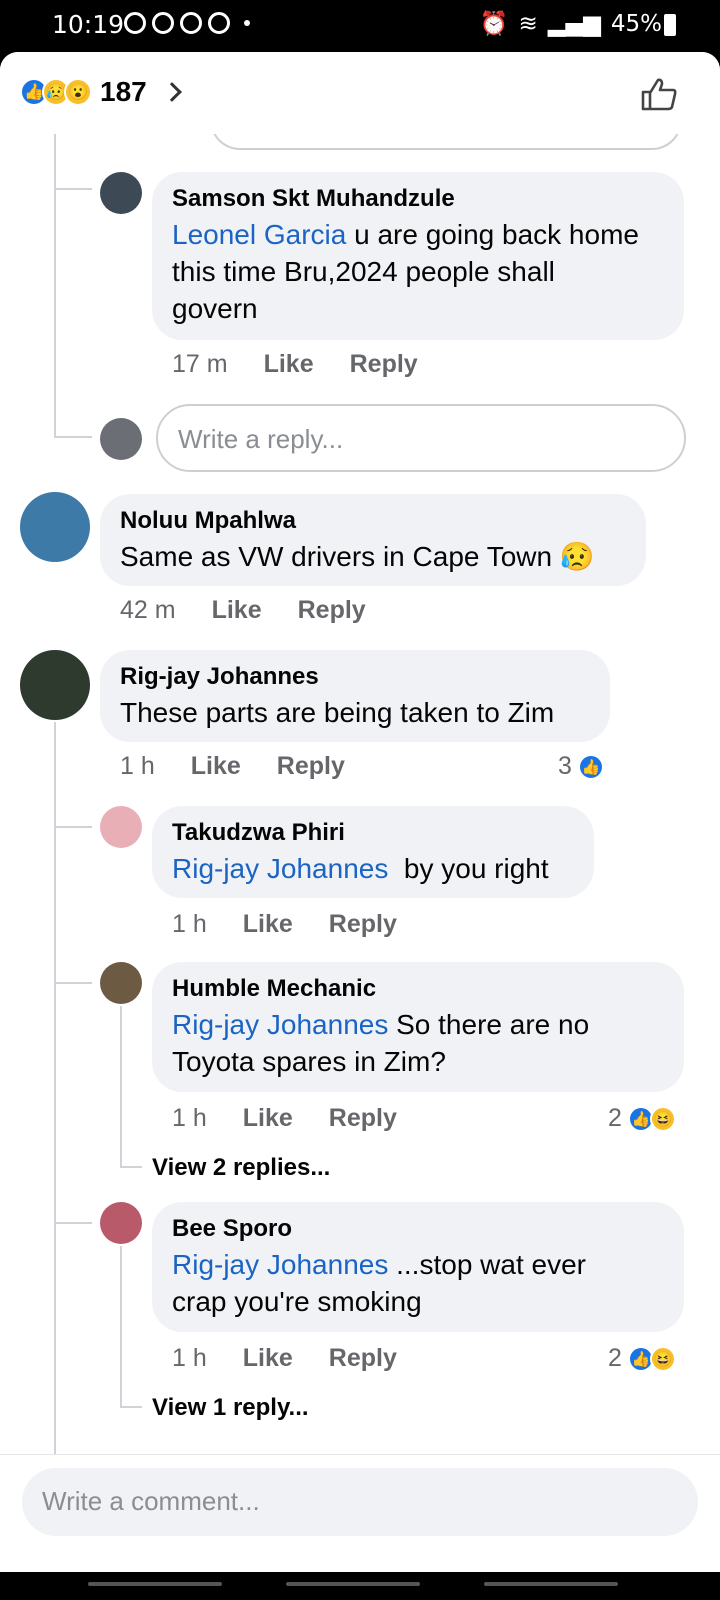 This screenshot has height=1600, width=720. What do you see at coordinates (171, 92) in the screenshot?
I see `chevron-right-icon` at bounding box center [171, 92].